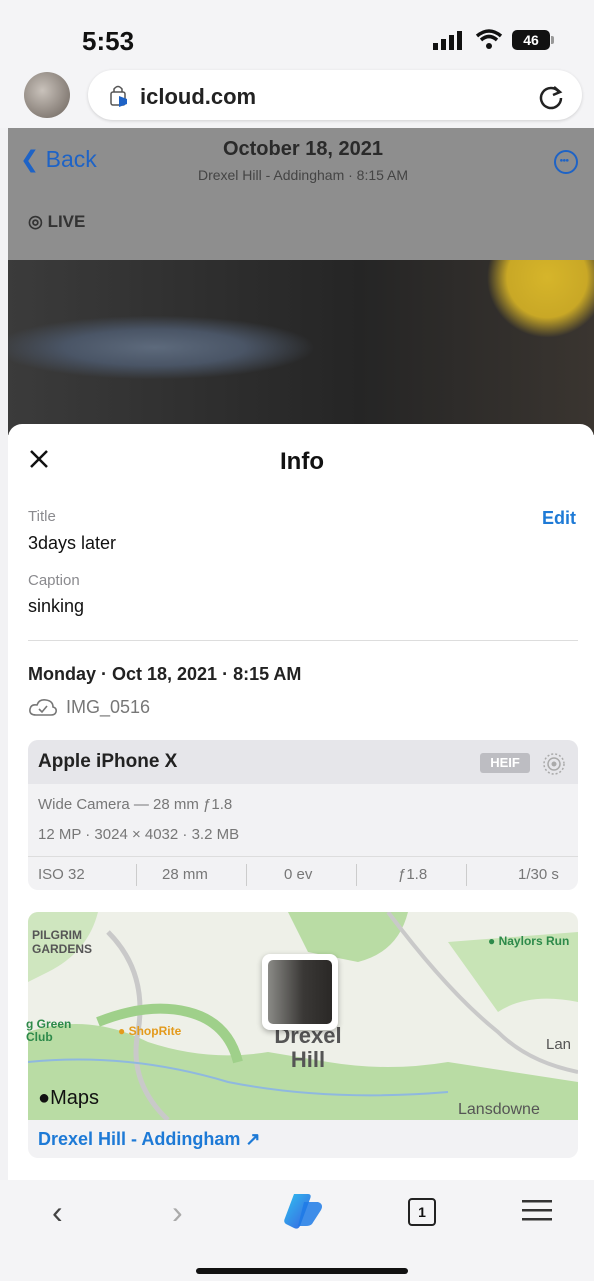 This screenshot has height=1281, width=594. I want to click on browser-forward-button: ›, so click(177, 1212).